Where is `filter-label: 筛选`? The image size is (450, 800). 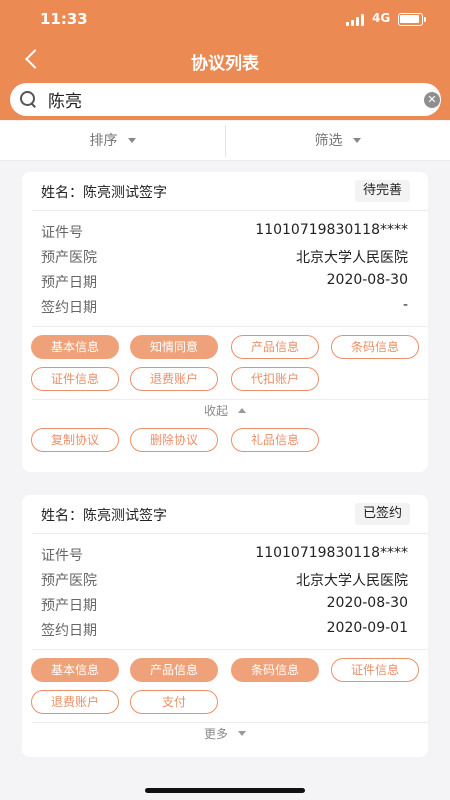
filter-label: 筛选 is located at coordinates (328, 141).